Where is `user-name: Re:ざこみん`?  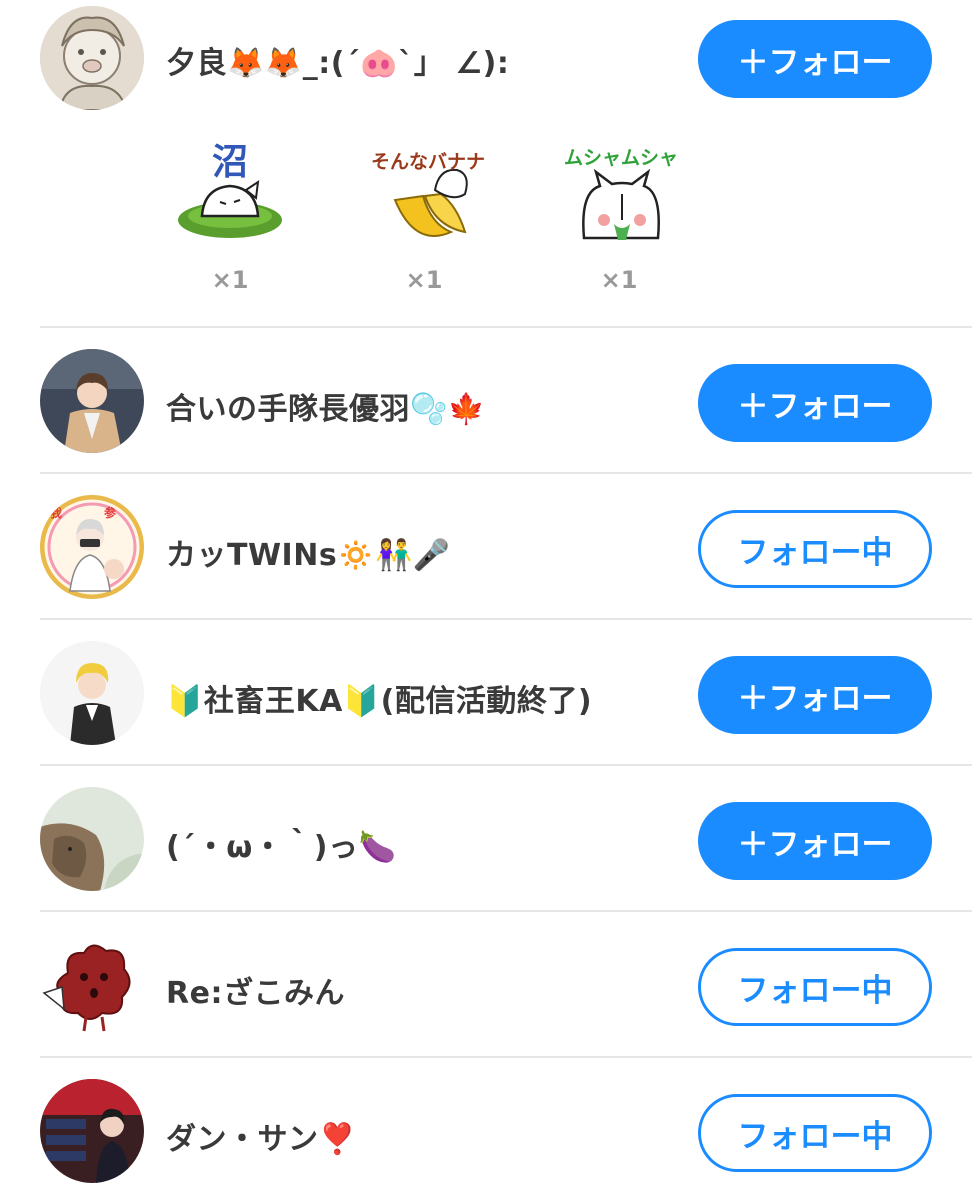
user-name: Re:ざこみん is located at coordinates (255, 990).